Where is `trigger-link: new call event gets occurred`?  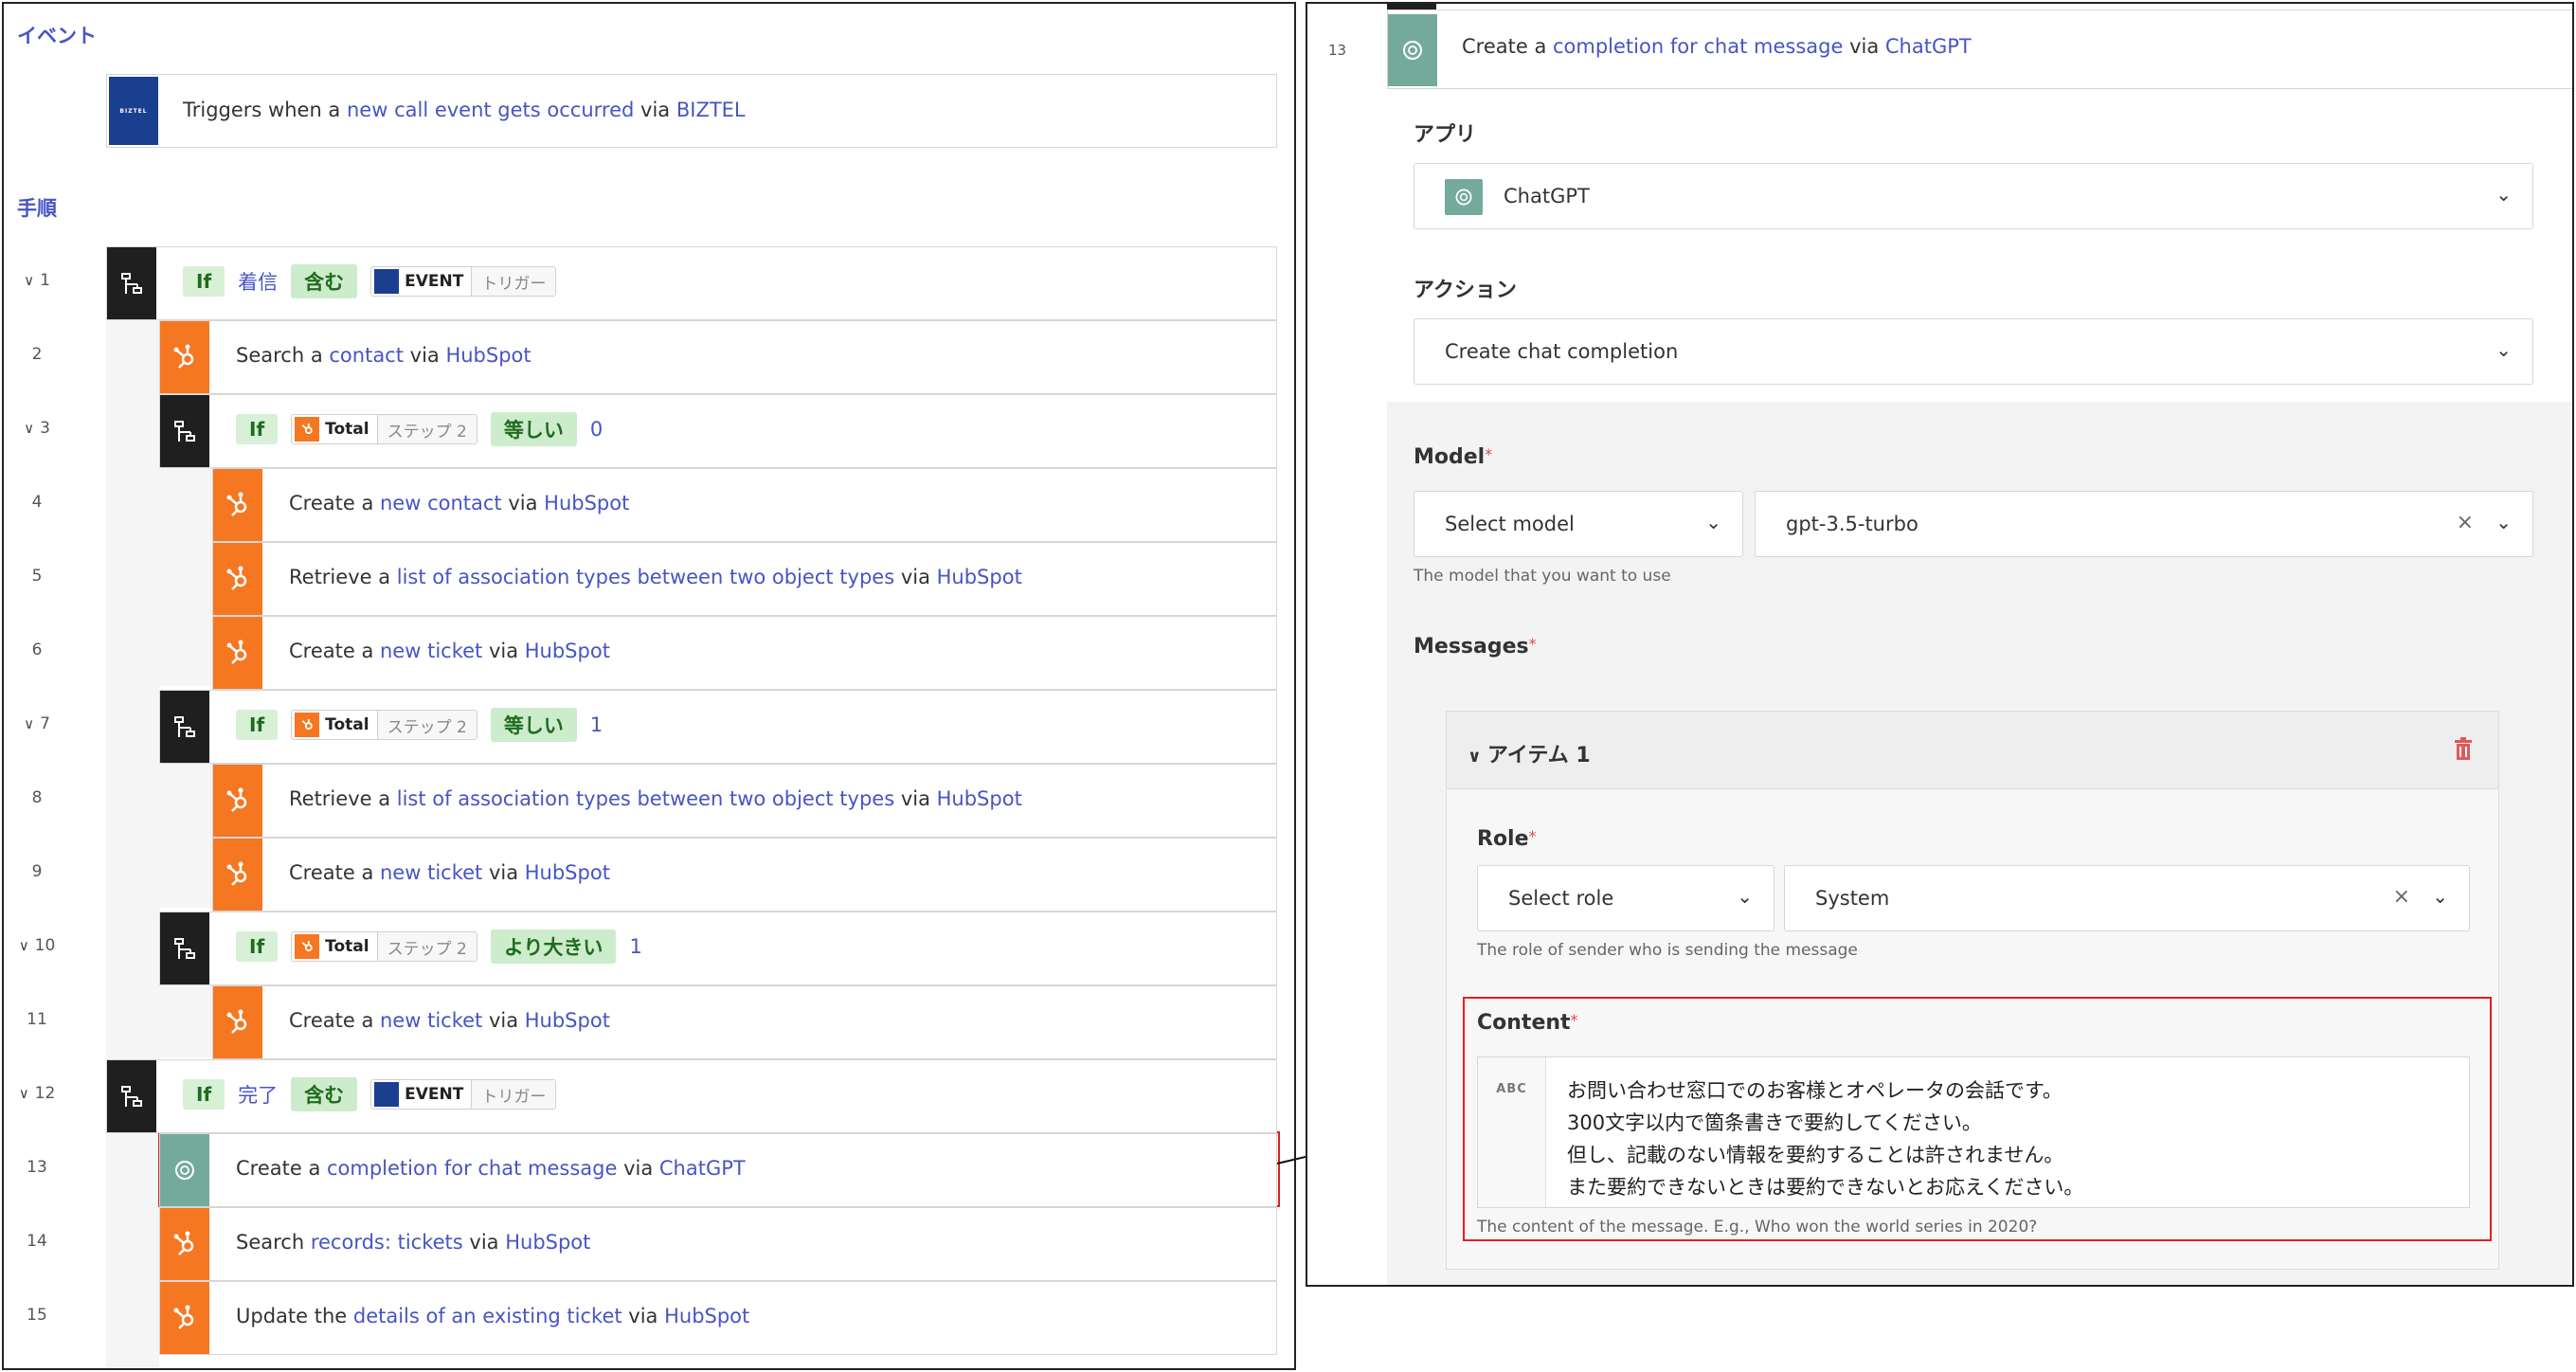 trigger-link: new call event gets occurred is located at coordinates (490, 110).